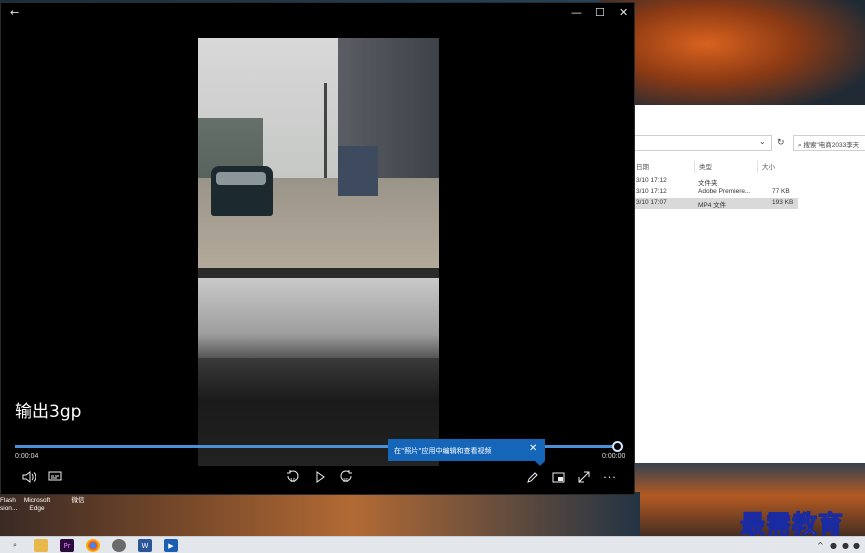  I want to click on search-input: ⌕ 搜索"电商2033李天, so click(829, 143).